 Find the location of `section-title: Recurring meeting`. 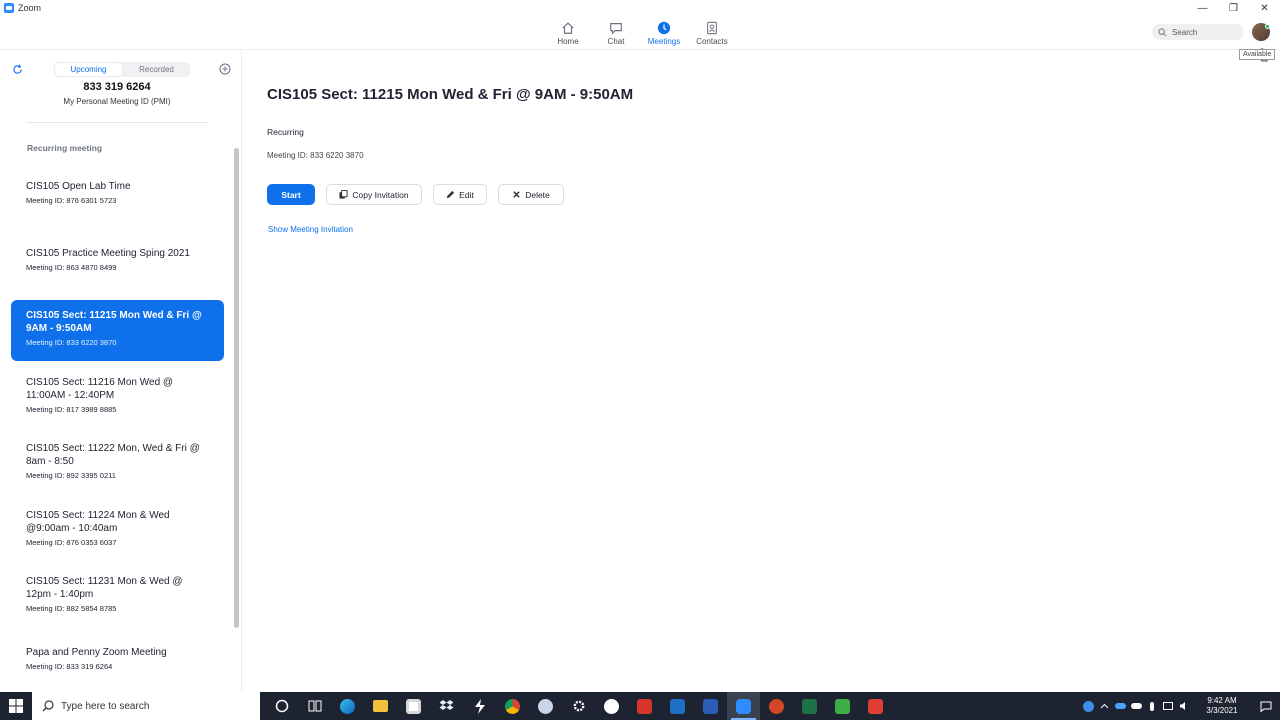

section-title: Recurring meeting is located at coordinates (65, 148).